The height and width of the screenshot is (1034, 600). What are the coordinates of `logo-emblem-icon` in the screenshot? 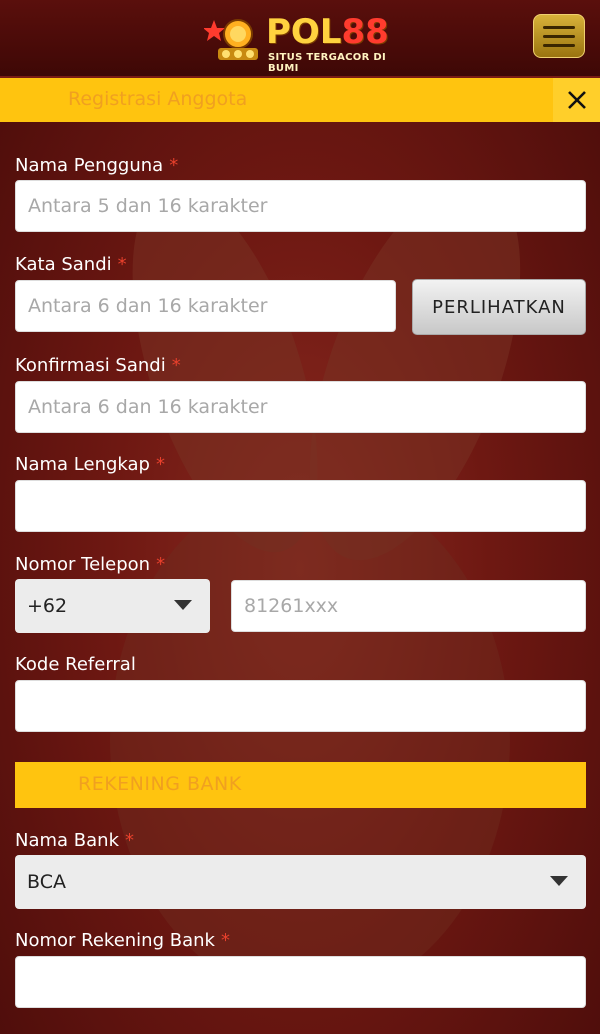 It's located at (231, 39).